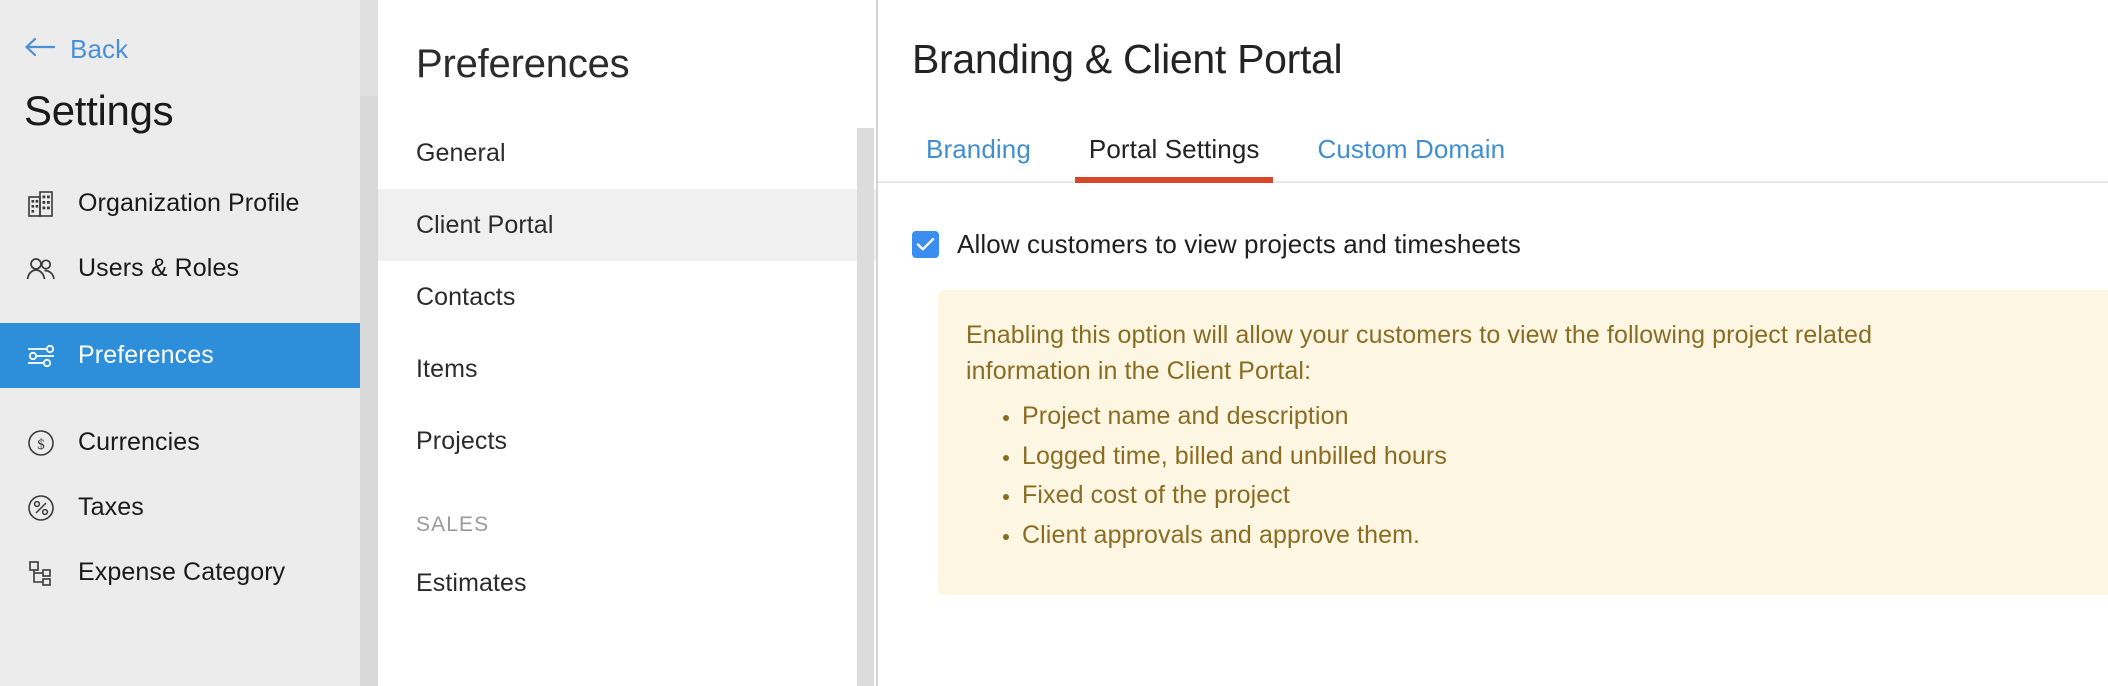 The height and width of the screenshot is (686, 2108). I want to click on sidebar-item-label: Currencies, so click(139, 442).